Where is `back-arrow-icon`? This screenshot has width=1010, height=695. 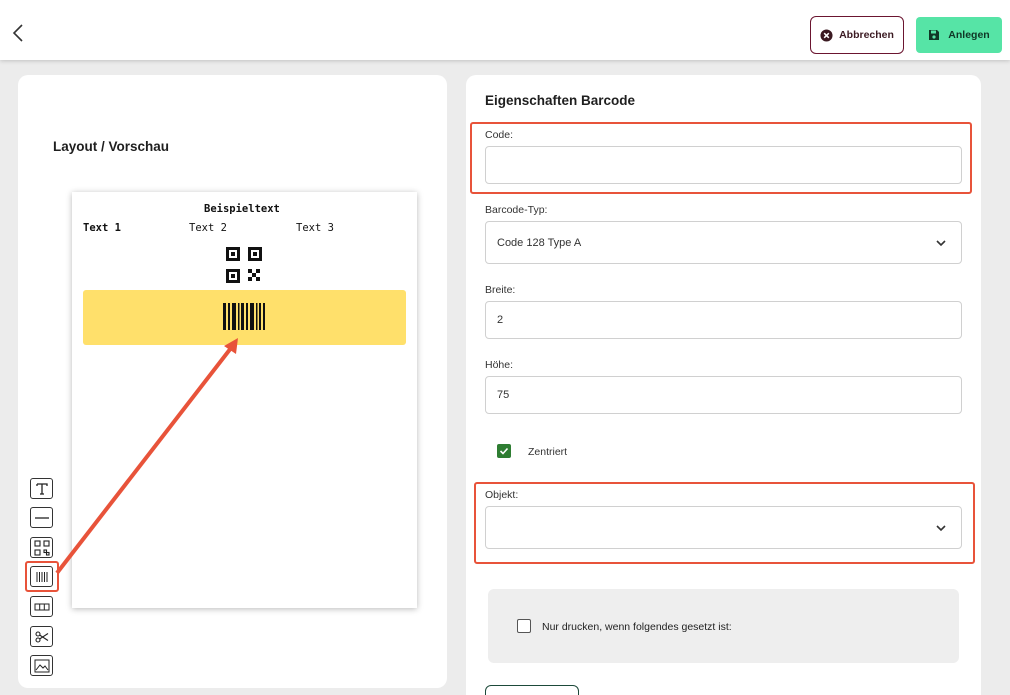 back-arrow-icon is located at coordinates (19, 33).